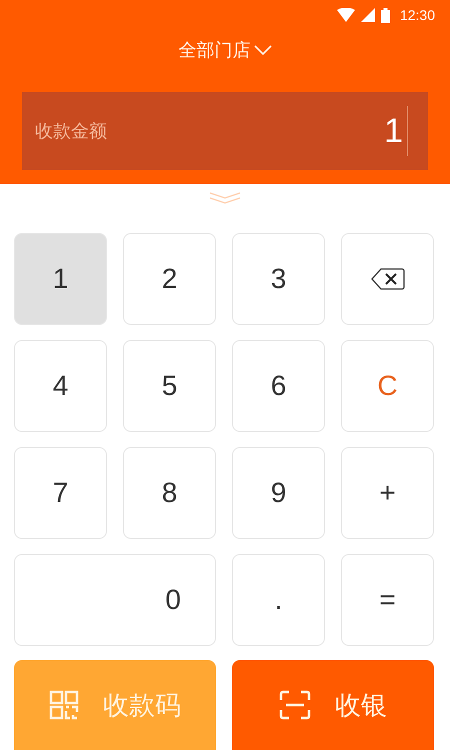  Describe the element at coordinates (225, 131) in the screenshot. I see `amount-field: 收款金额 1` at that location.